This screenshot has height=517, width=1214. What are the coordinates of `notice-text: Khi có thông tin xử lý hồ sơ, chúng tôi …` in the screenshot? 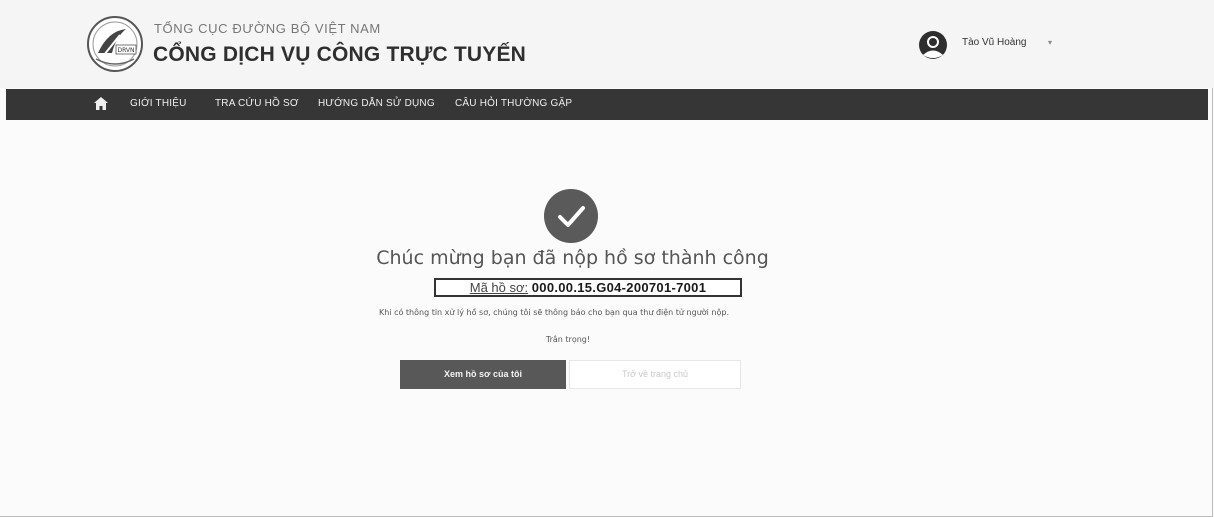 It's located at (554, 312).